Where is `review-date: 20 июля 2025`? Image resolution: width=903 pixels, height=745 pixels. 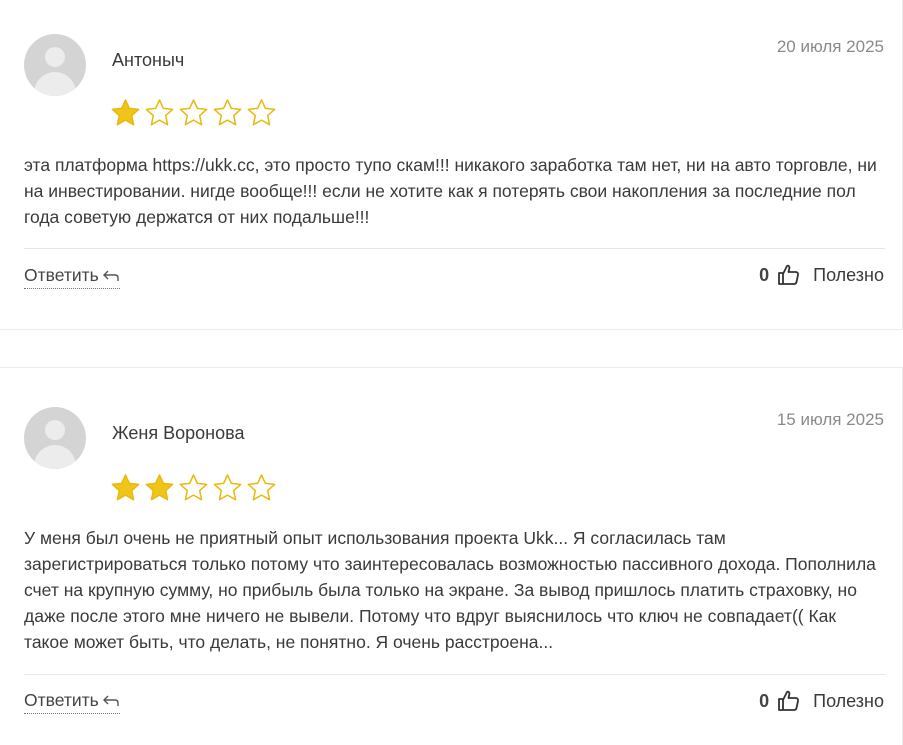
review-date: 20 июля 2025 is located at coordinates (830, 46).